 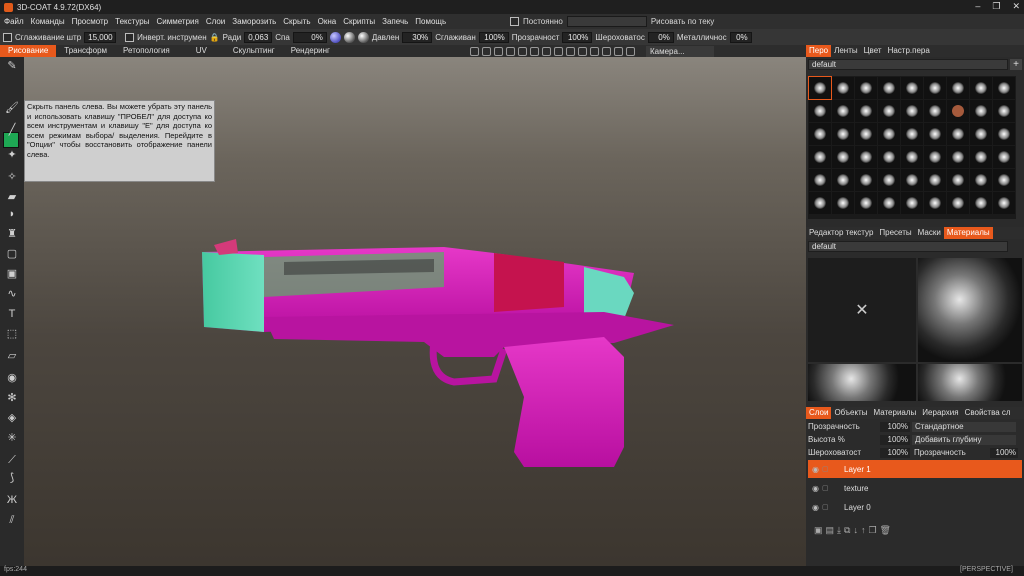 I want to click on menu-help: Помощь, so click(x=430, y=21).